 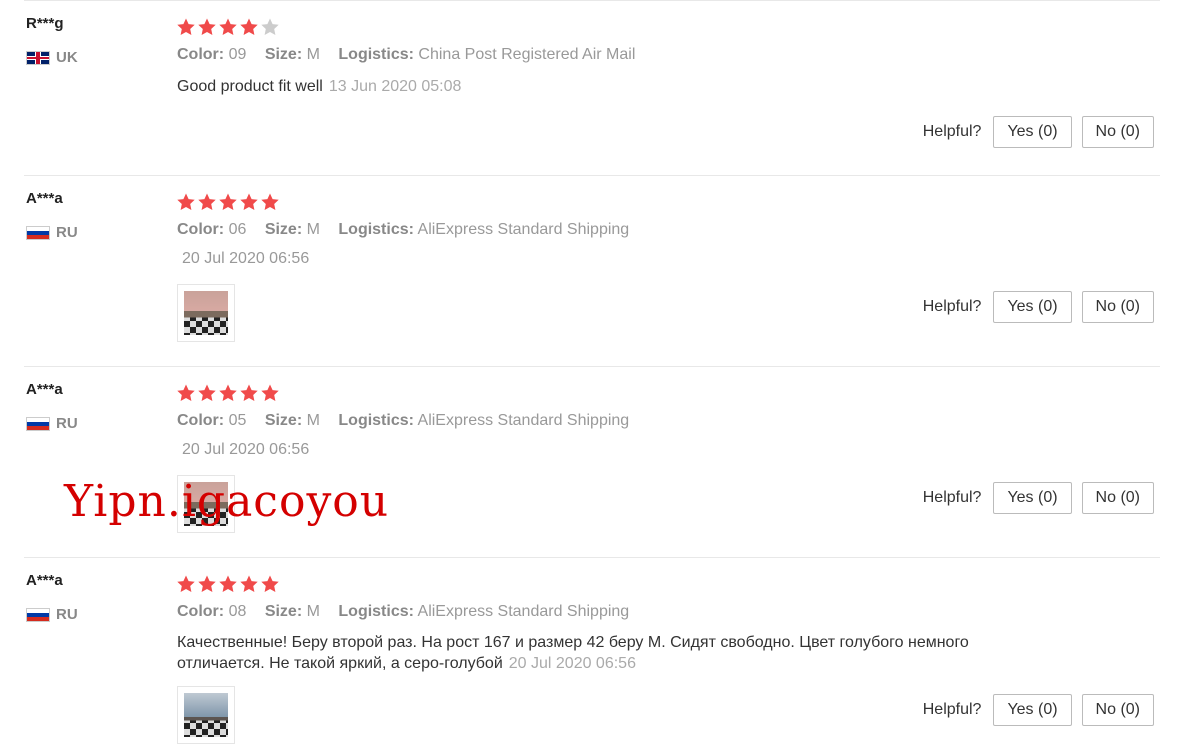 I want to click on uk-flag-icon, so click(x=38, y=57).